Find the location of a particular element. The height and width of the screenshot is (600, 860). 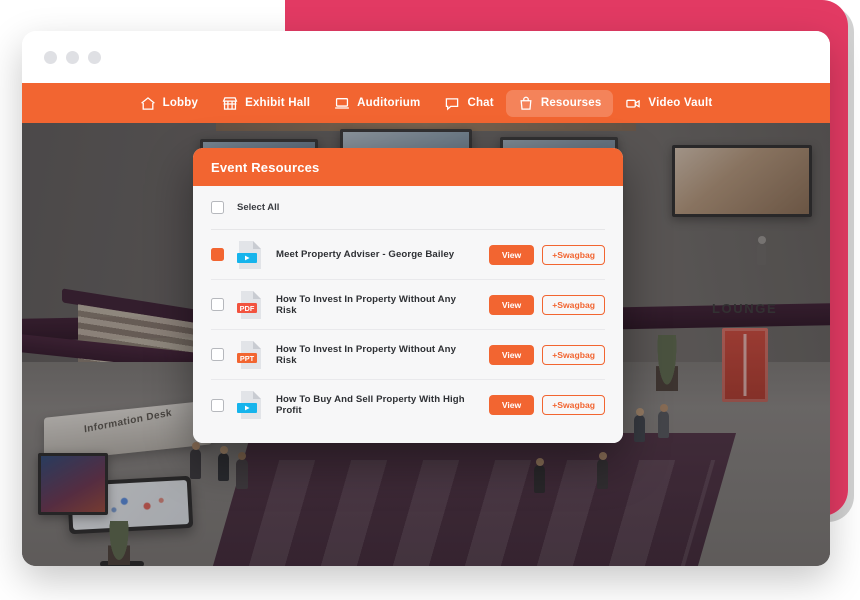

nav-item-auditorium: Auditorium is located at coordinates (377, 103).